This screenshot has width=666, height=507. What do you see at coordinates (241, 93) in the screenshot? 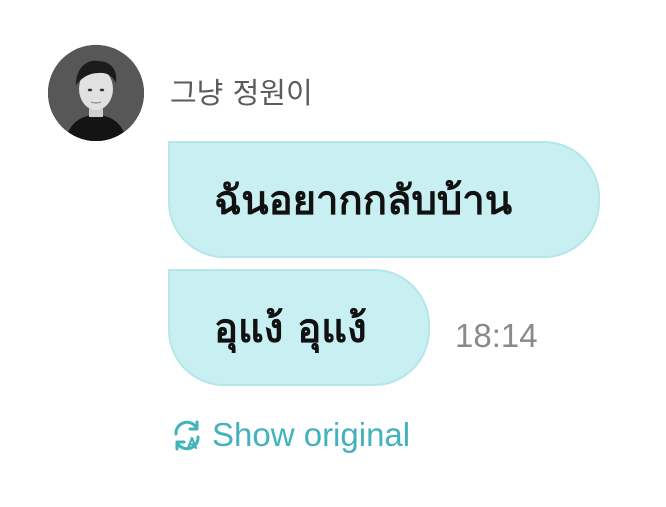
I see `sender-name: 그냥 정원이` at bounding box center [241, 93].